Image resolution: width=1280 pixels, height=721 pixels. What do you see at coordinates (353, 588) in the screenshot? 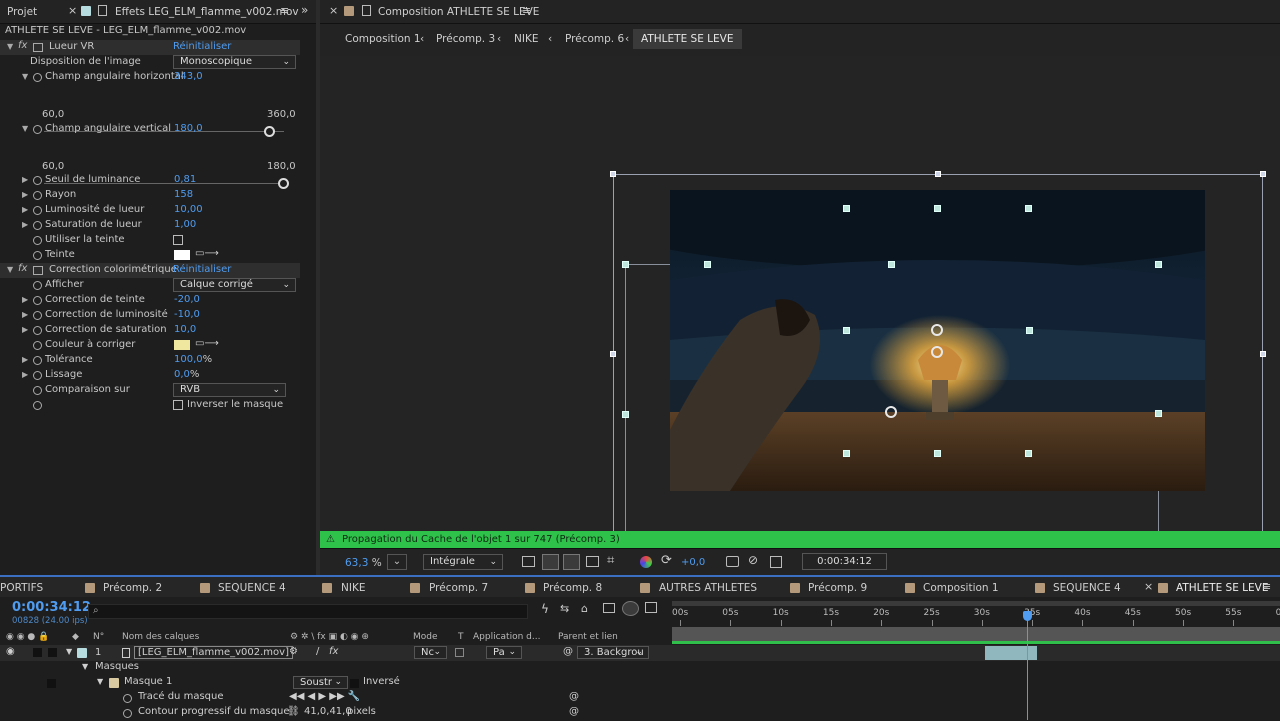
I see `tab-nike: NIKE` at bounding box center [353, 588].